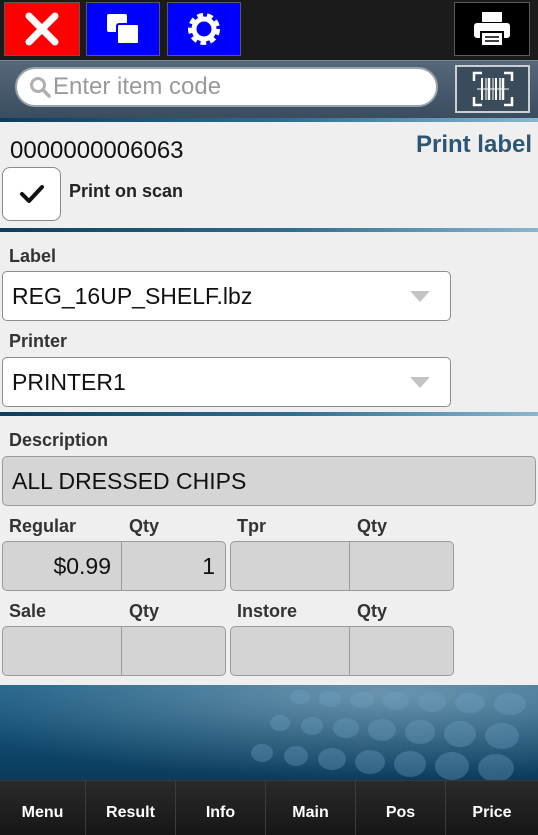 The height and width of the screenshot is (835, 538). Describe the element at coordinates (69, 381) in the screenshot. I see `printer-select-value: PRINTER1` at that location.